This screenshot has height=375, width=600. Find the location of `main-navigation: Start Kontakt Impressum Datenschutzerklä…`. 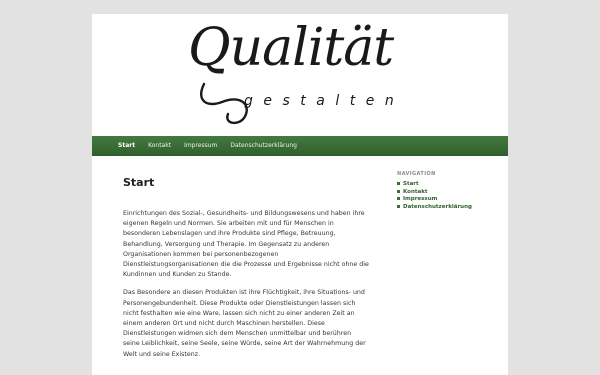

main-navigation: Start Kontakt Impressum Datenschutzerklä… is located at coordinates (300, 146).